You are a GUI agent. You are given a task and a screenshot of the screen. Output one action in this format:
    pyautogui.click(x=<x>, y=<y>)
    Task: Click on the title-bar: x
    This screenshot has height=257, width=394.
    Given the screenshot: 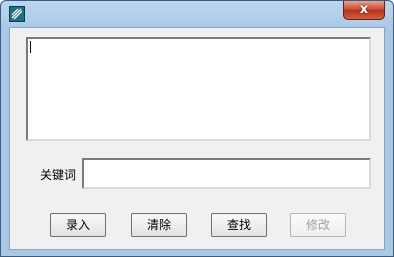 What is the action you would take?
    pyautogui.click(x=197, y=14)
    